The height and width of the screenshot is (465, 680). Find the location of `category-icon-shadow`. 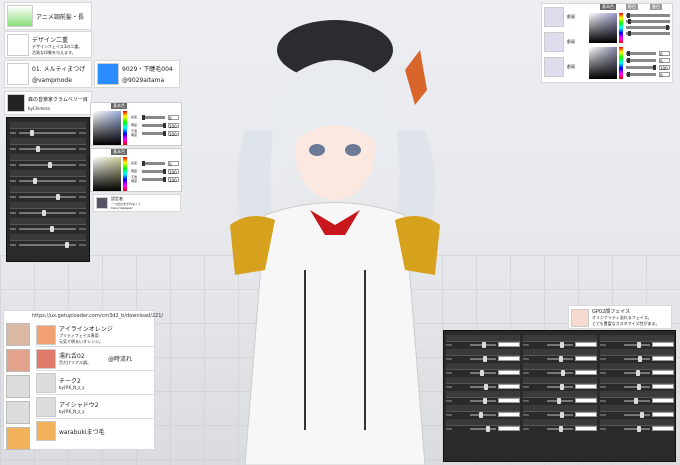

category-icon-shadow is located at coordinates (18, 412).